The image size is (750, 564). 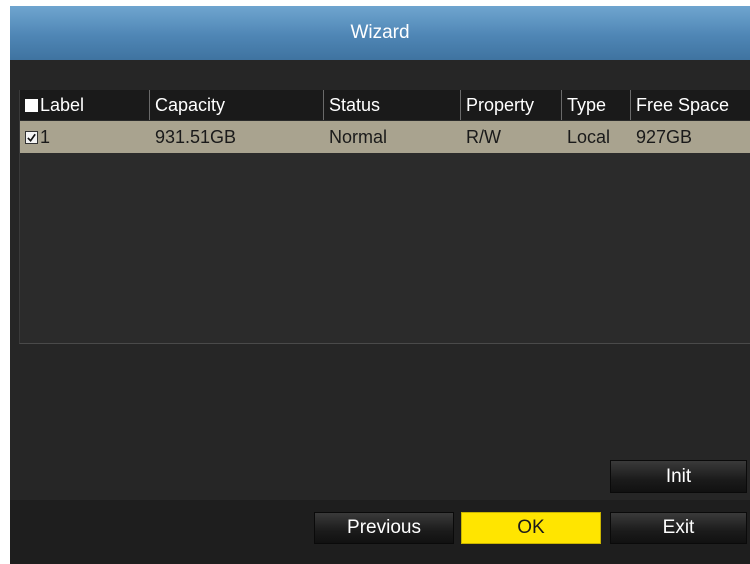 I want to click on header-status-text: Status, so click(x=355, y=104).